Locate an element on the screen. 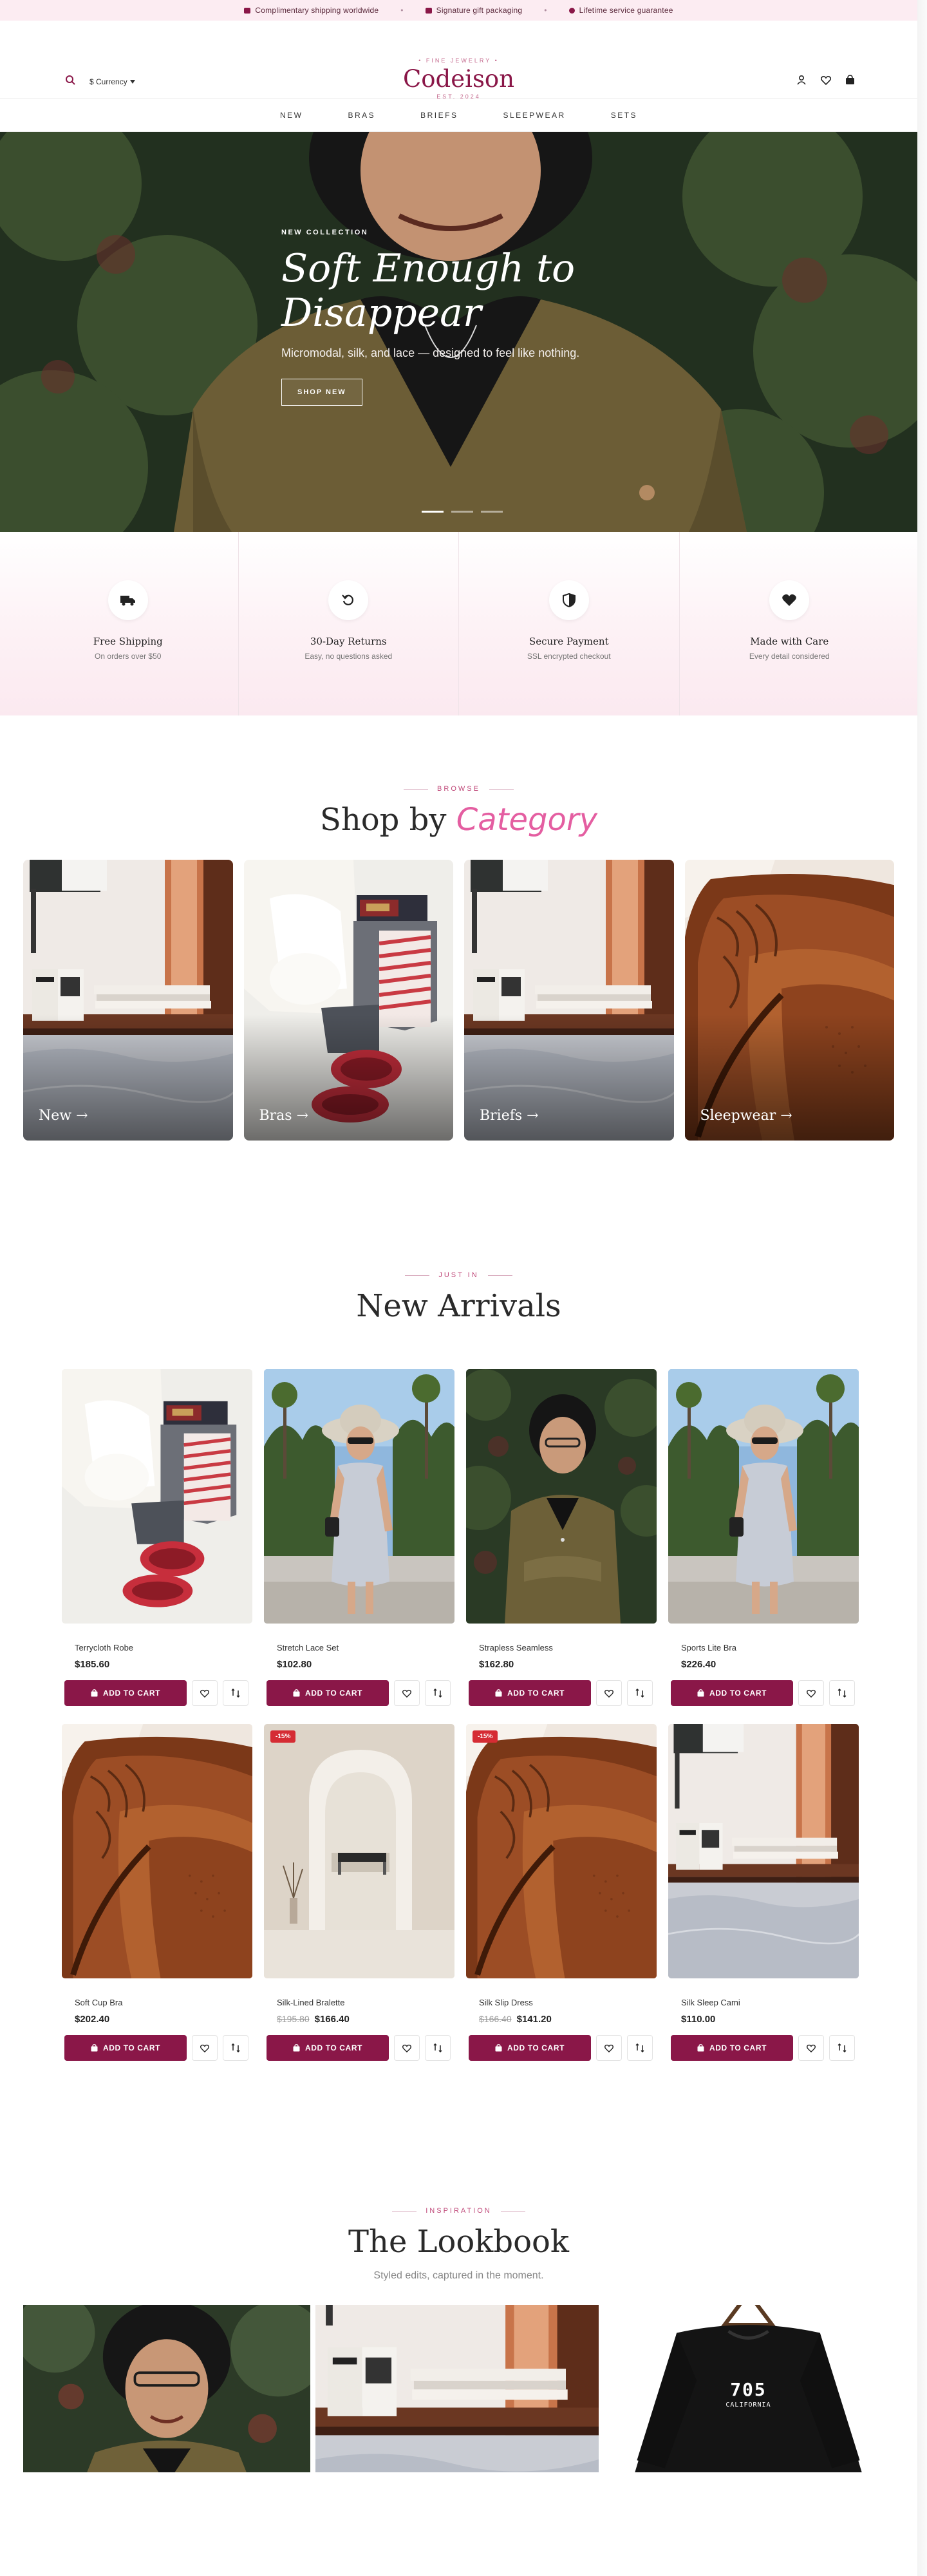  shirt-print-number: 705 is located at coordinates (748, 2390).